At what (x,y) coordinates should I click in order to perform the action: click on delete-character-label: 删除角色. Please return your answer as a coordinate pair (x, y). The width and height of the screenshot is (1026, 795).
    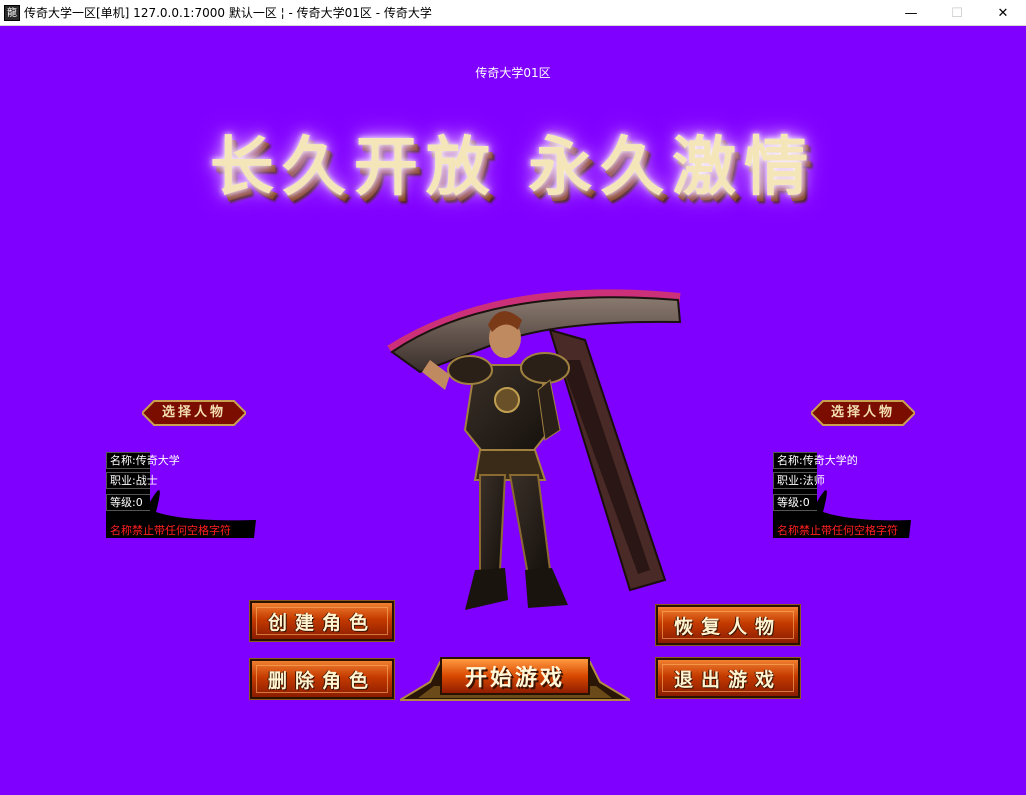
    Looking at the image, I should click on (321, 680).